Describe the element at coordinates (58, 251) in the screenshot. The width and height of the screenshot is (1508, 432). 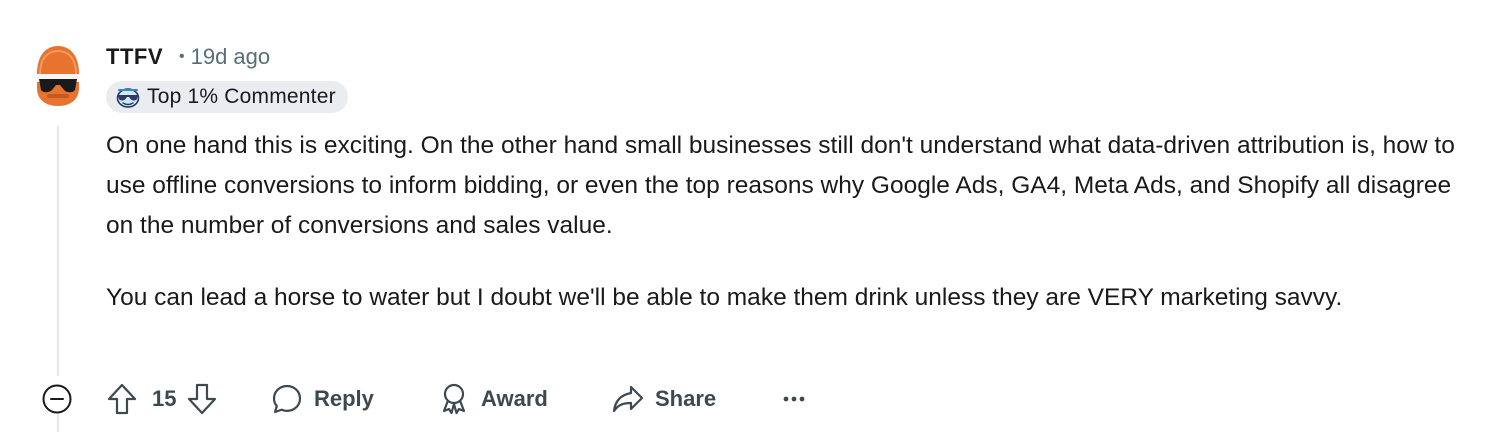
I see `thread-line` at that location.